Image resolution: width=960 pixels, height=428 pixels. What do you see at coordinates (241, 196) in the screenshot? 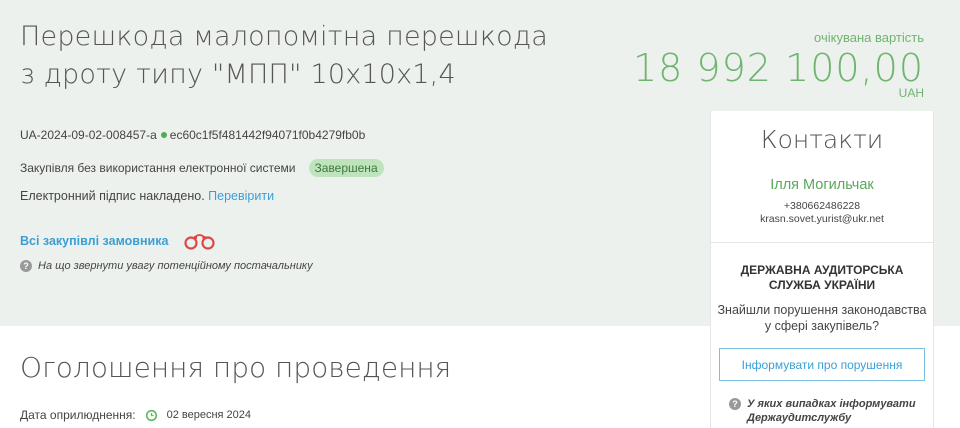
I see `verify-signature-link: Перевірити` at bounding box center [241, 196].